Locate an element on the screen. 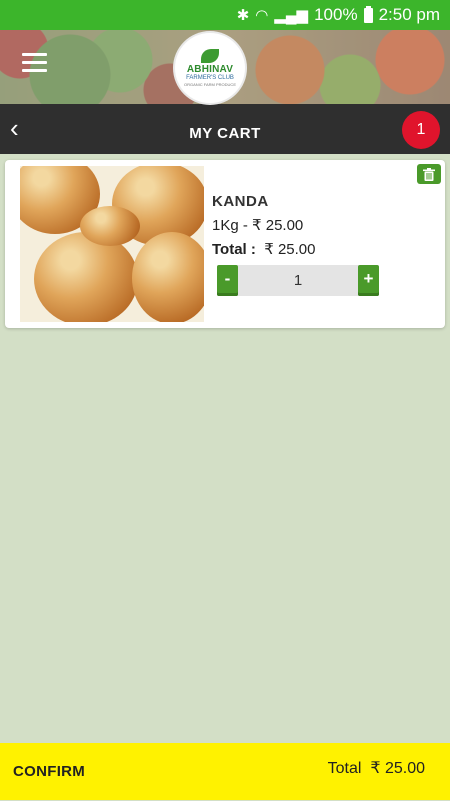 The width and height of the screenshot is (450, 801). cart-total: Total ₹ 25.00 is located at coordinates (376, 771).